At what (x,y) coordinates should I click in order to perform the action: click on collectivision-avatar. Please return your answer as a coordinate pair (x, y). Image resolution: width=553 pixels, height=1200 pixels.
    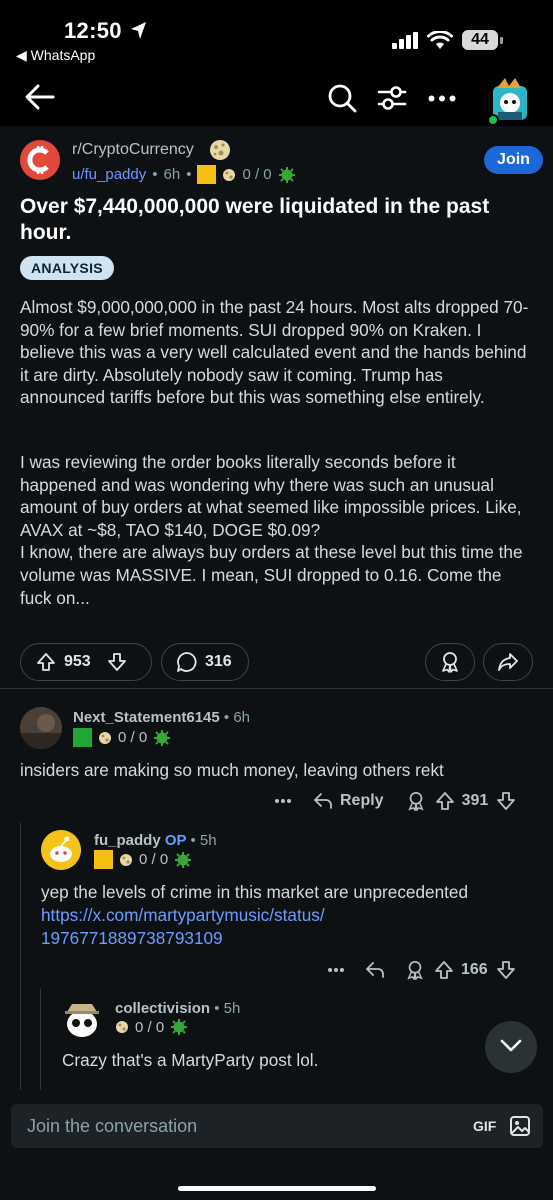
    Looking at the image, I should click on (82, 1019).